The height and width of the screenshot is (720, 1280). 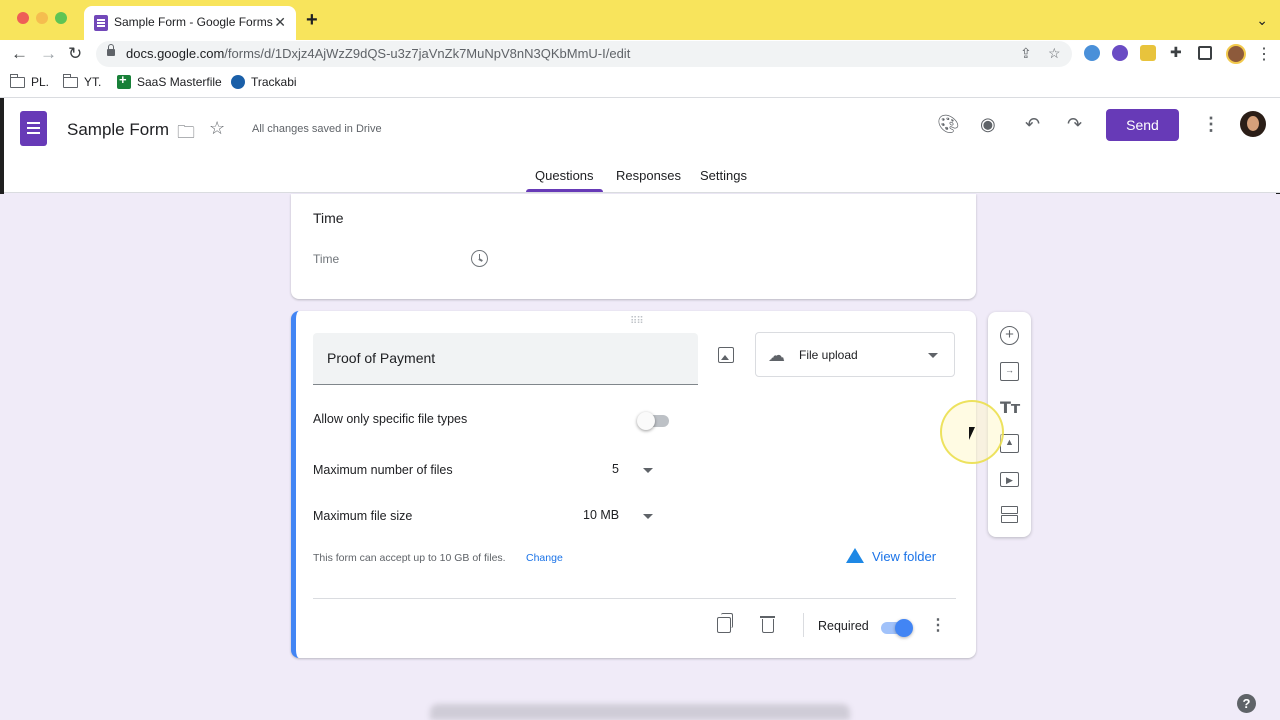 What do you see at coordinates (101, 23) in the screenshot?
I see `forms-favicon-icon` at bounding box center [101, 23].